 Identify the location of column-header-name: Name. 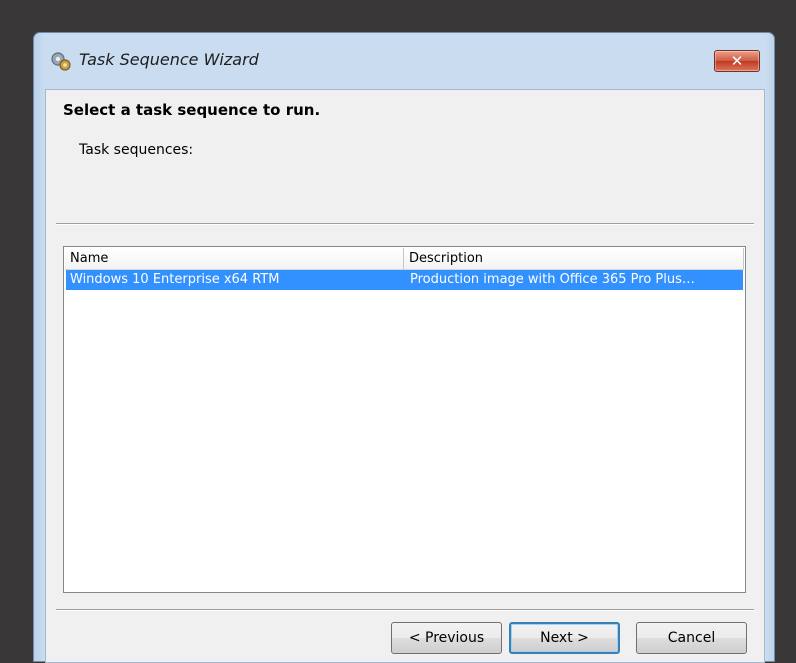
(234, 259).